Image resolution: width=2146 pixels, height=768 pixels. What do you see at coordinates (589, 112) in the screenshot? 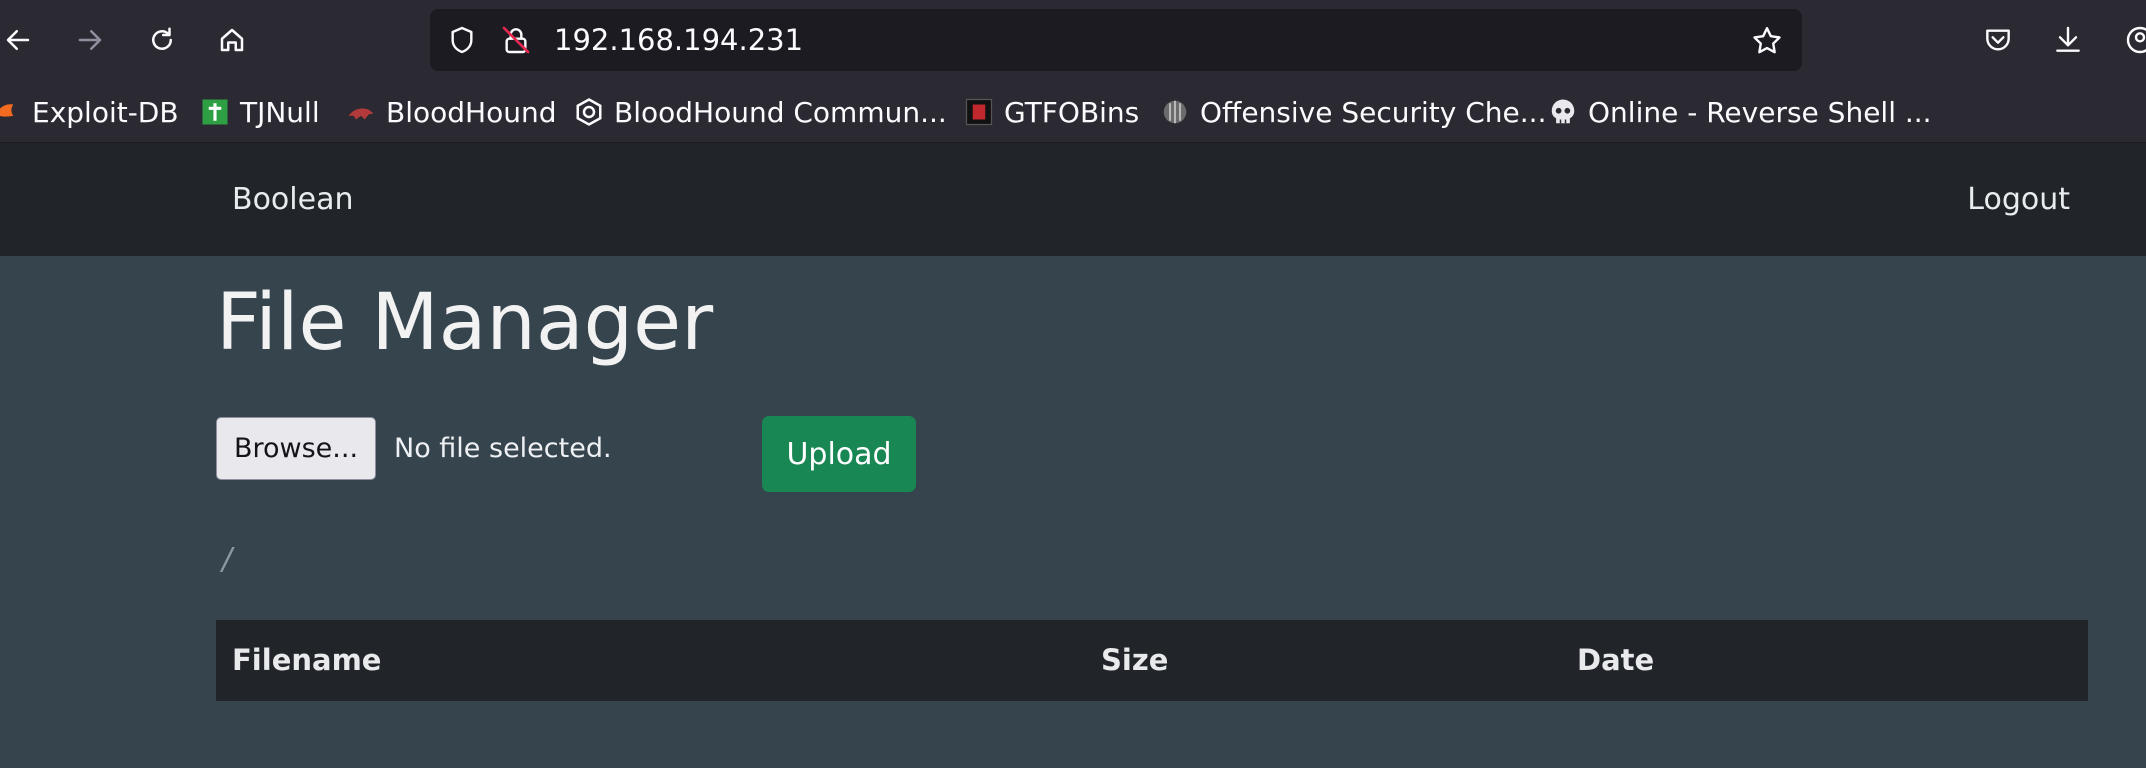
I see `bloodhound-community-icon` at bounding box center [589, 112].